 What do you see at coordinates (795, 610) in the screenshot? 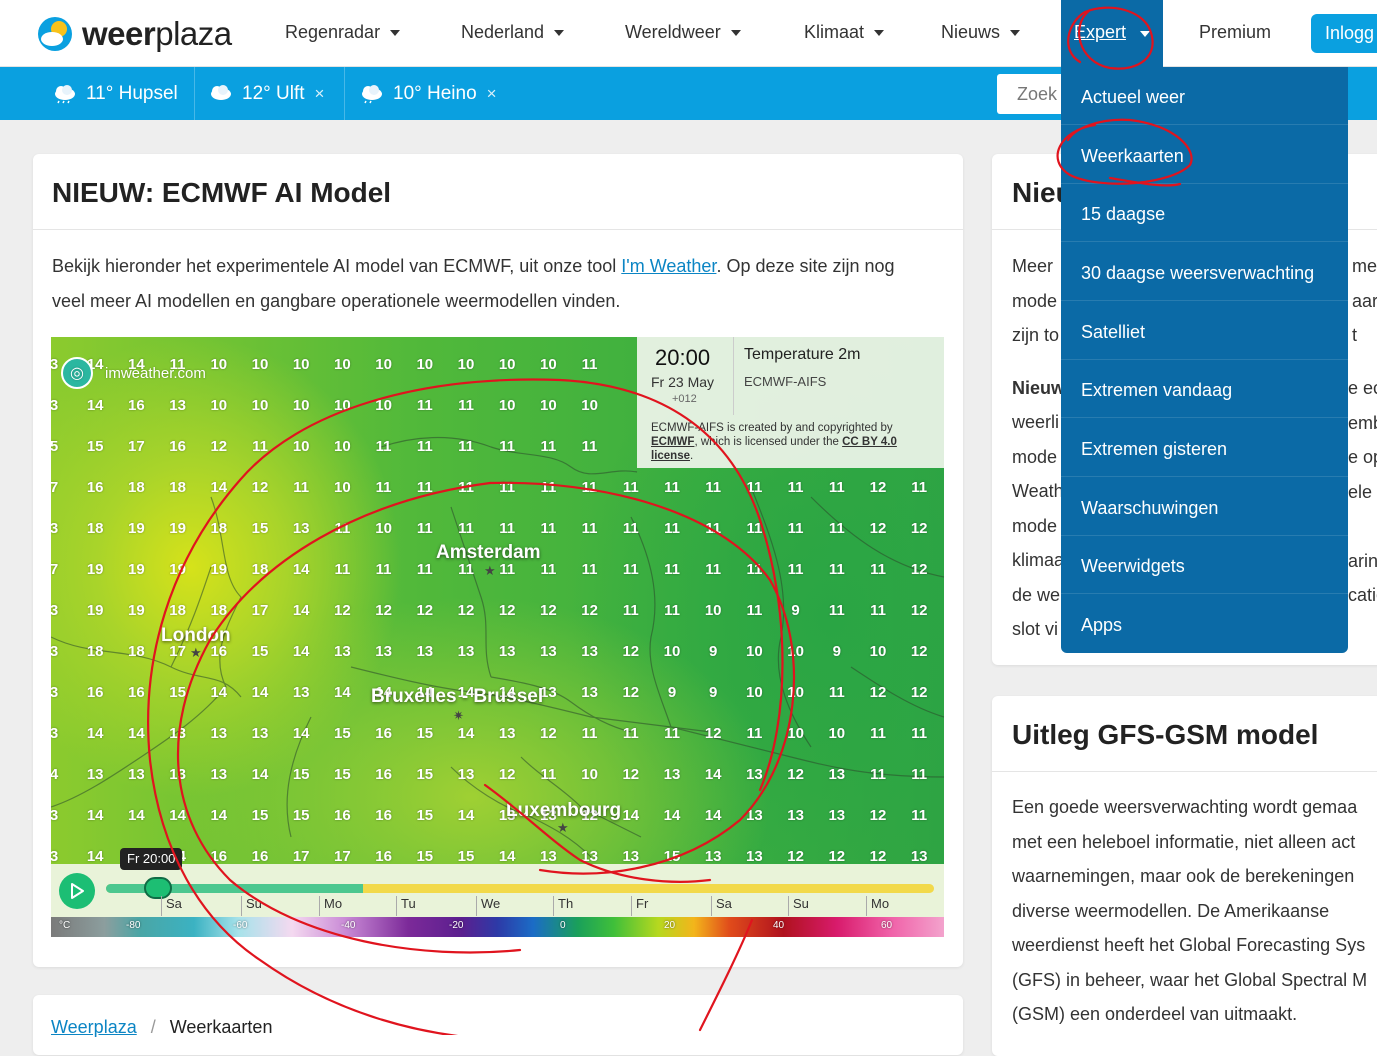
I see `grid-value: 9` at bounding box center [795, 610].